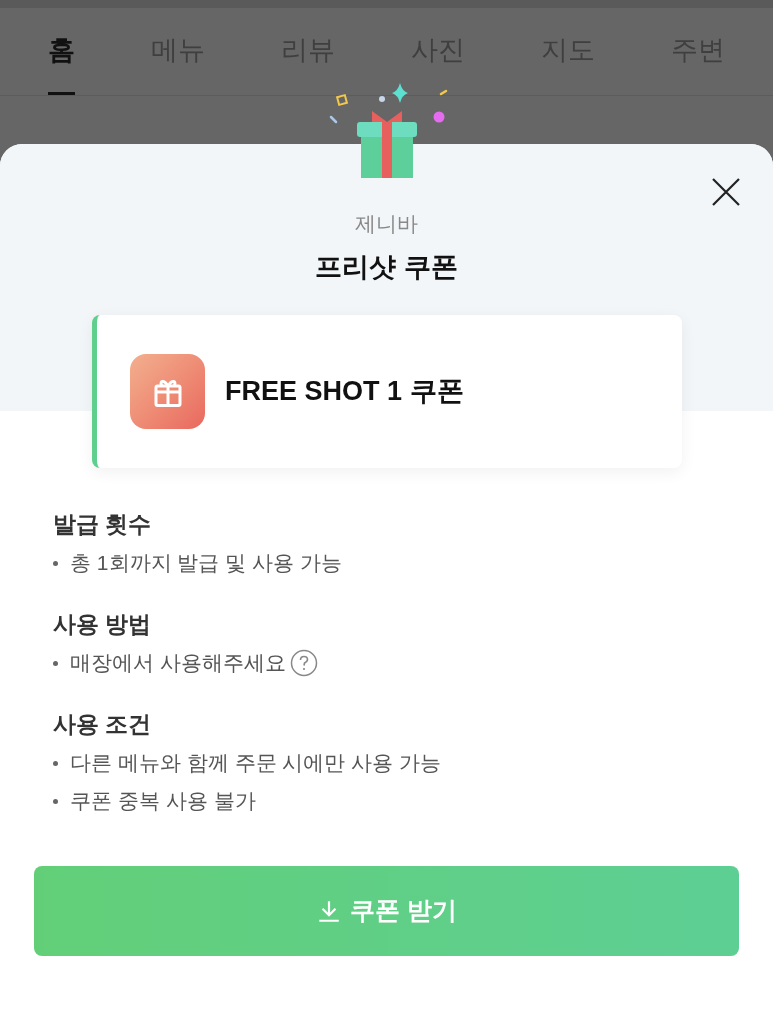 The width and height of the screenshot is (773, 1010). What do you see at coordinates (178, 663) in the screenshot?
I see `condition-text: 매장에서 사용해주세요` at bounding box center [178, 663].